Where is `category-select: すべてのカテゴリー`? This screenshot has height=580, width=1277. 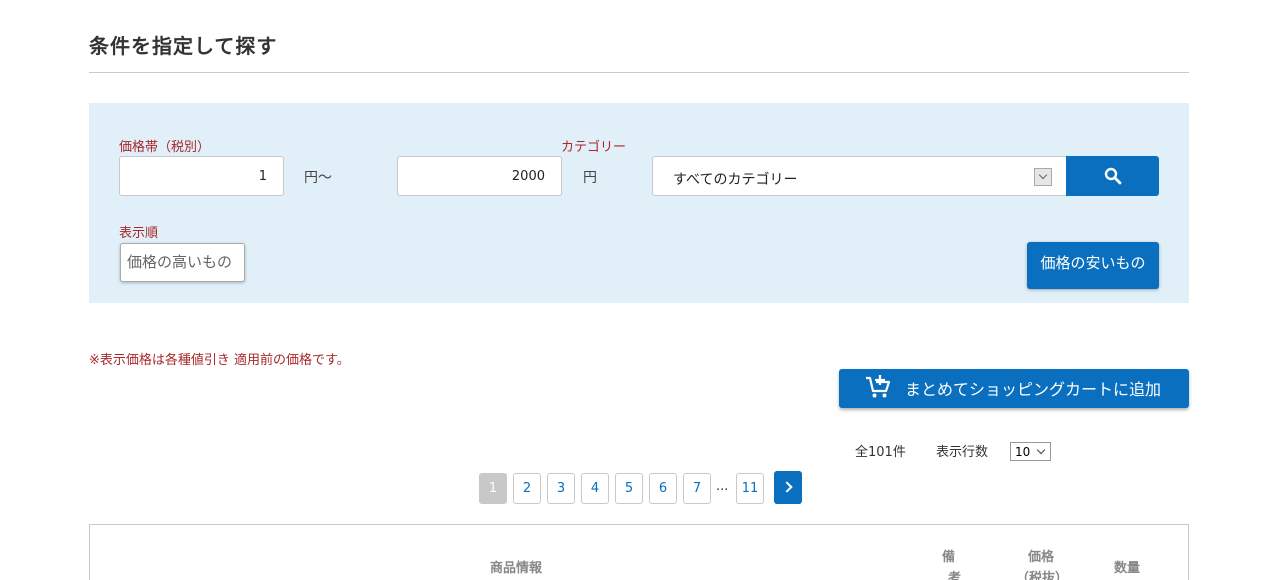
category-select: すべてのカテゴリー is located at coordinates (859, 176).